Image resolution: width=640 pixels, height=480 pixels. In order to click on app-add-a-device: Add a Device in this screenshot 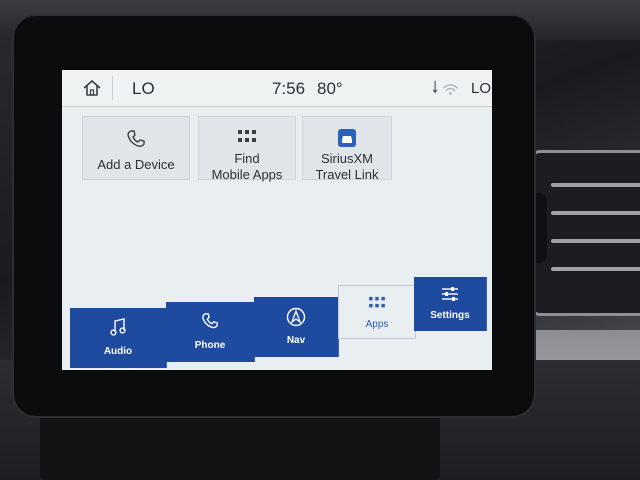, I will do `click(136, 148)`.